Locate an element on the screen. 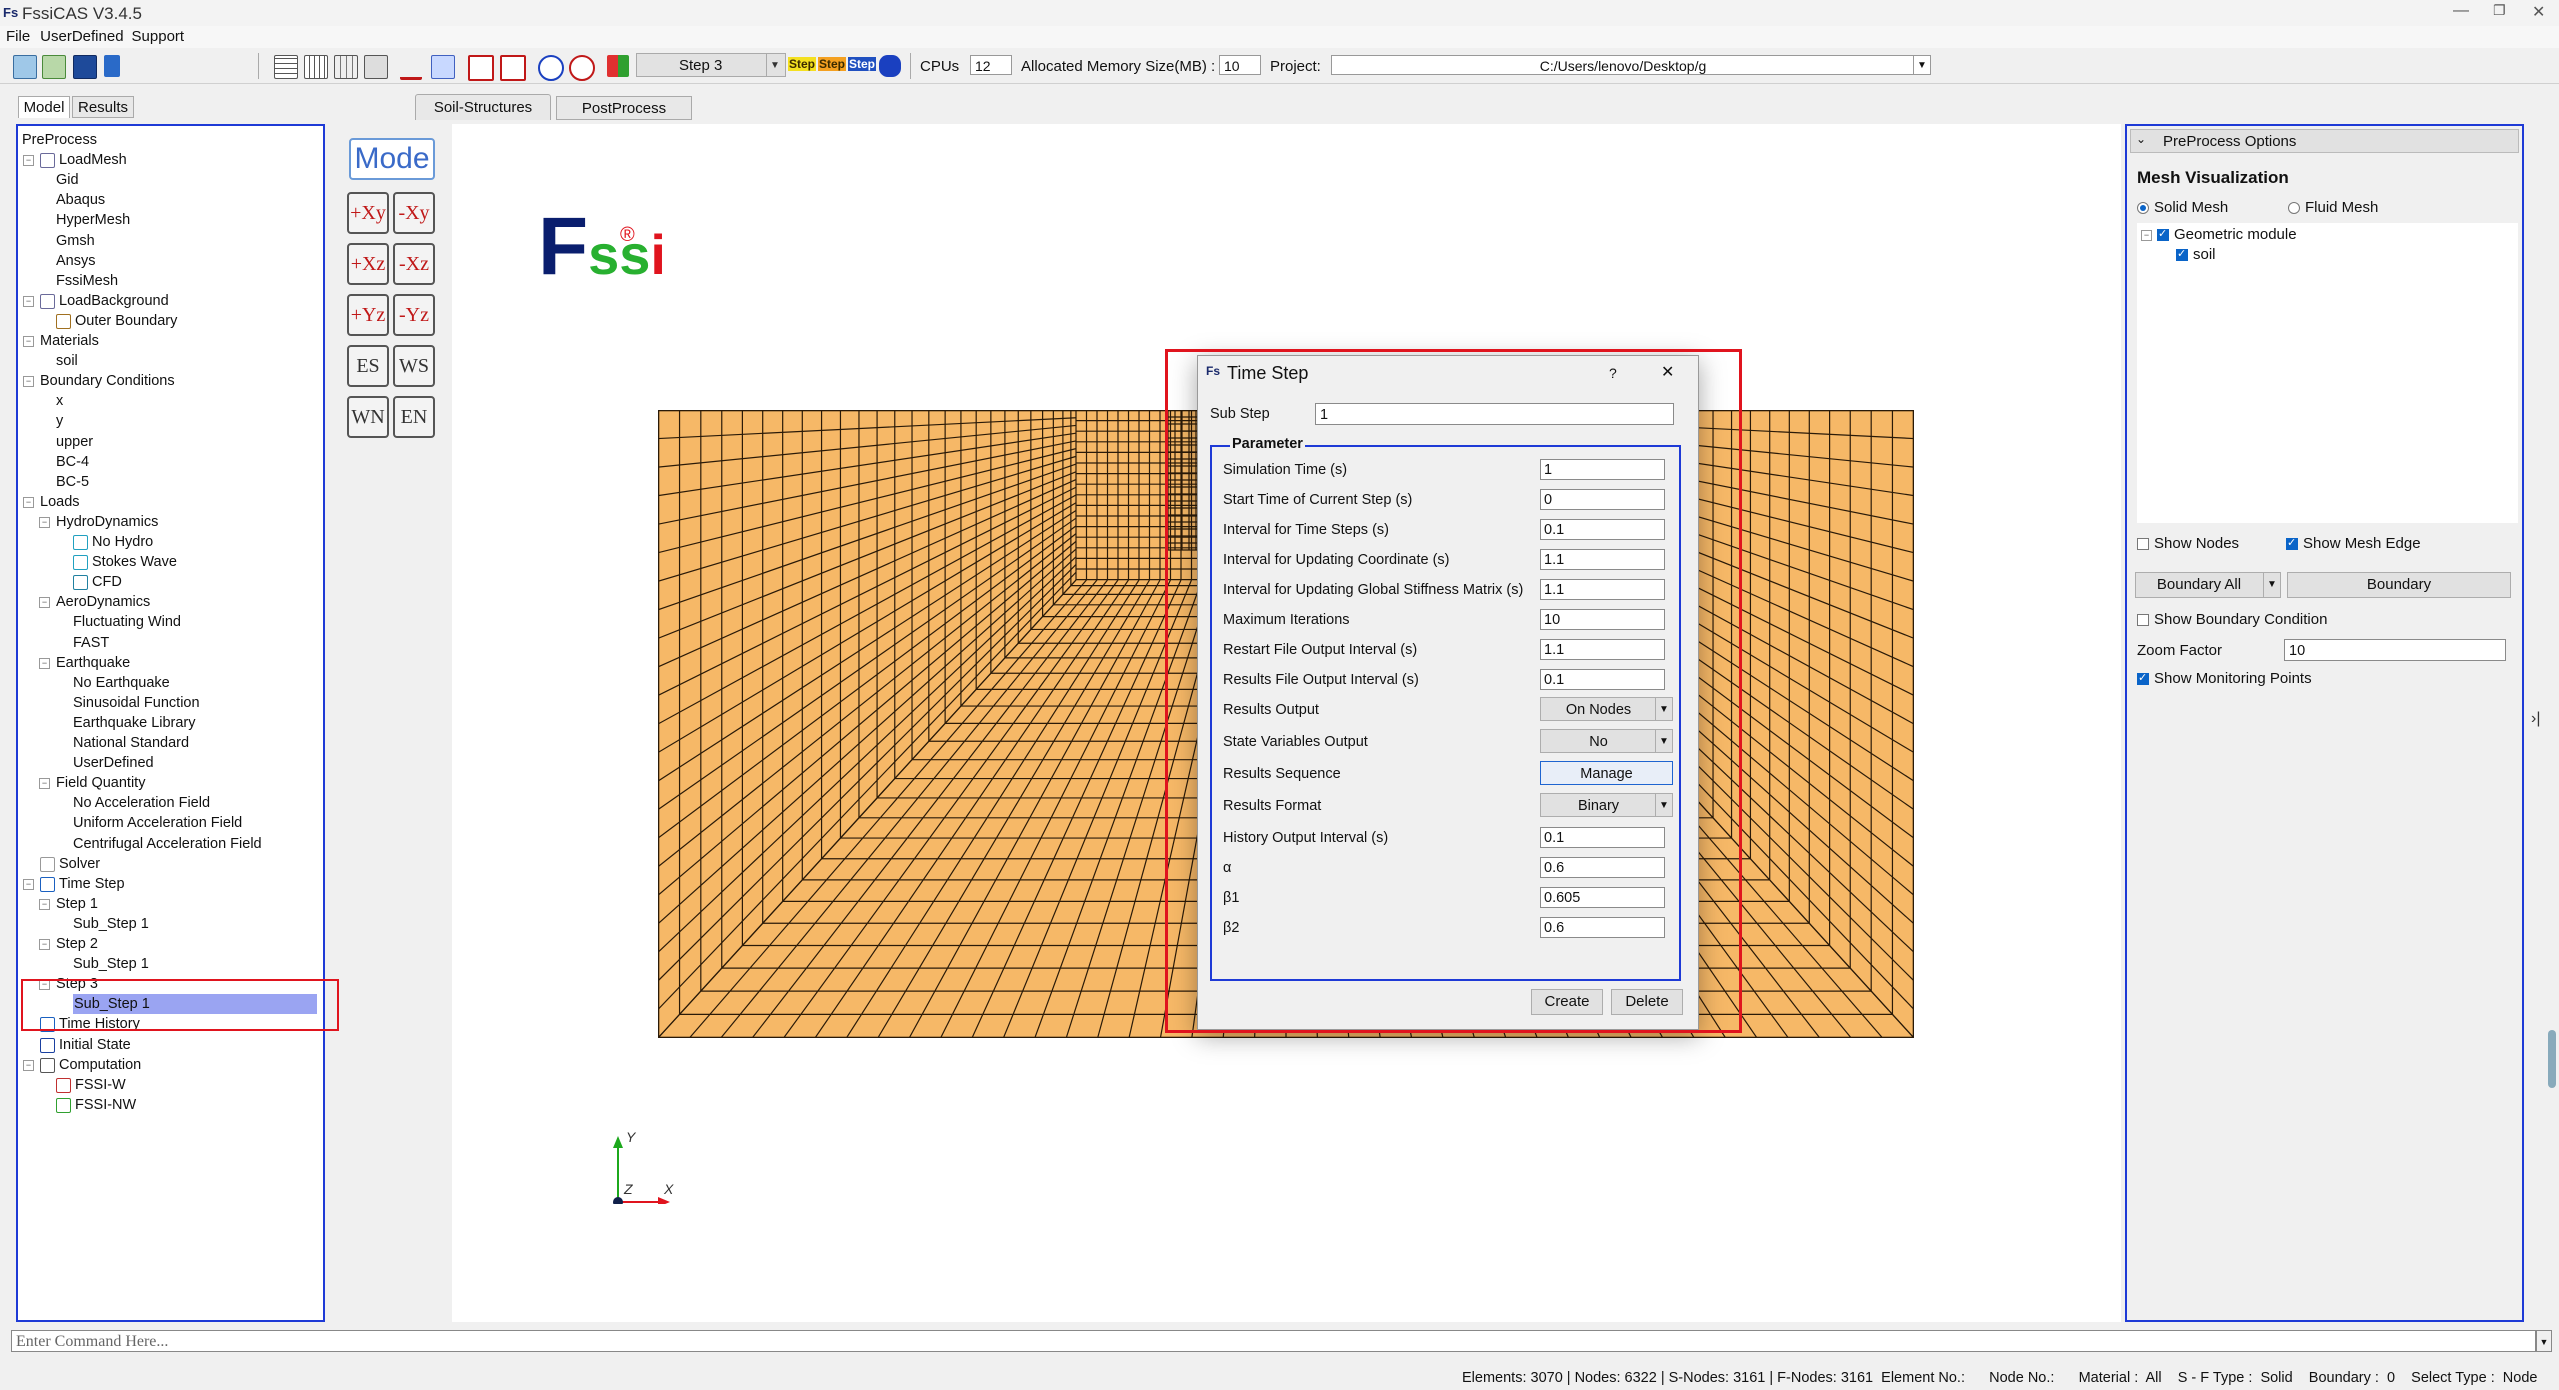 This screenshot has height=1390, width=2559. tree-item-no-acceleration-field: No Acceleration Field is located at coordinates (168, 803).